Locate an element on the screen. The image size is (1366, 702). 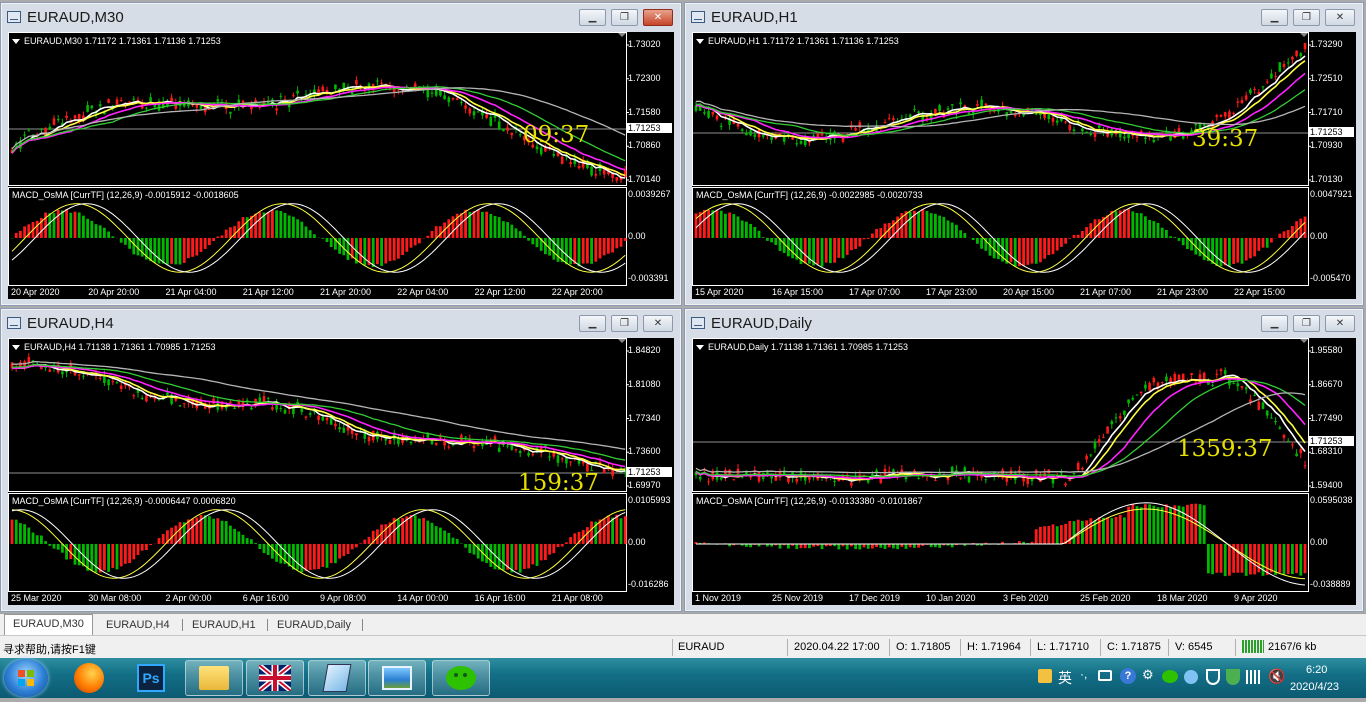
tab-euraud-m30: EURAUD,M30 is located at coordinates (48, 624).